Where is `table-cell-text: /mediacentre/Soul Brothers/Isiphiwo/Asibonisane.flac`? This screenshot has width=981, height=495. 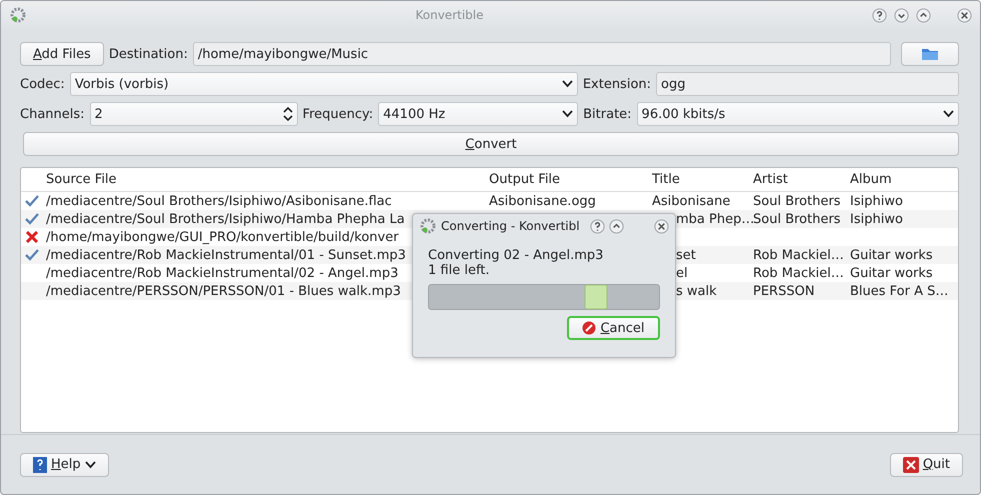 table-cell-text: /mediacentre/Soul Brothers/Isiphiwo/Asibonisane.flac is located at coordinates (218, 201).